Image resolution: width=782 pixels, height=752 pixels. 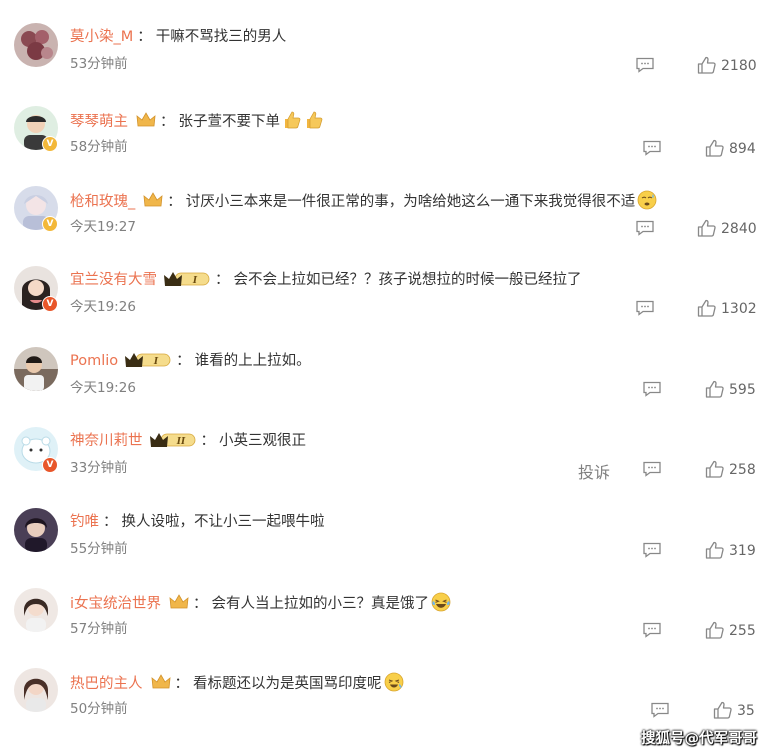 I want to click on comment-text: 干嘛不骂找三的男人, so click(x=221, y=37).